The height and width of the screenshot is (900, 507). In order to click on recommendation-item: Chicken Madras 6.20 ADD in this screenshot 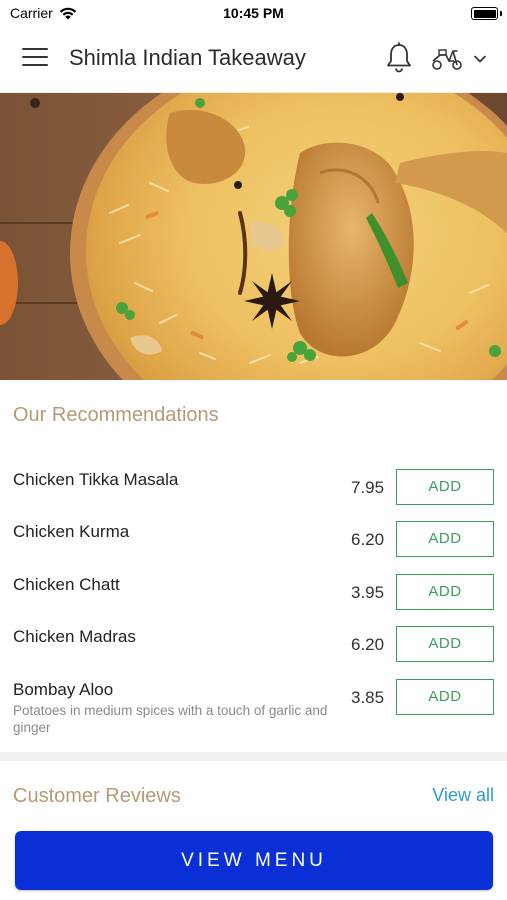, I will do `click(253, 652)`.